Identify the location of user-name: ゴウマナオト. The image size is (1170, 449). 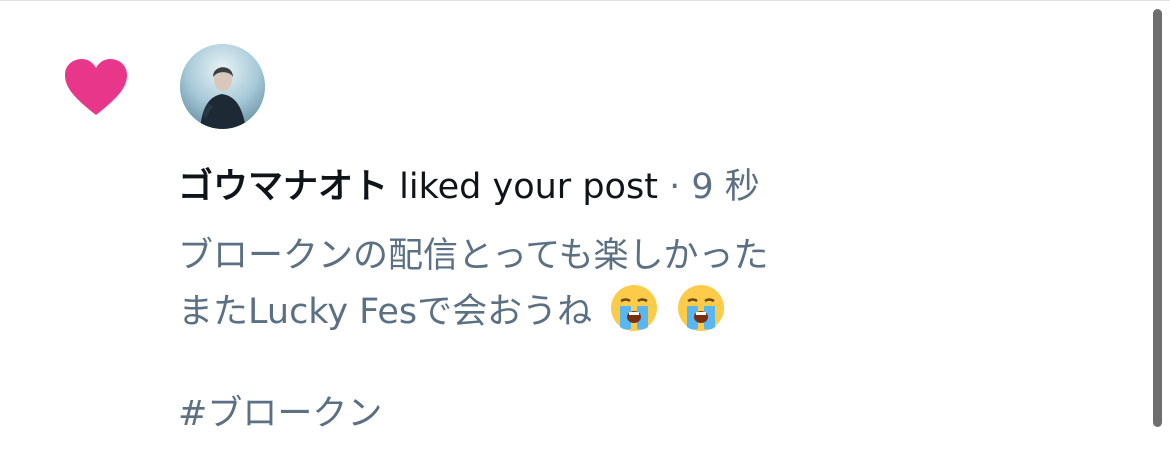
(283, 187).